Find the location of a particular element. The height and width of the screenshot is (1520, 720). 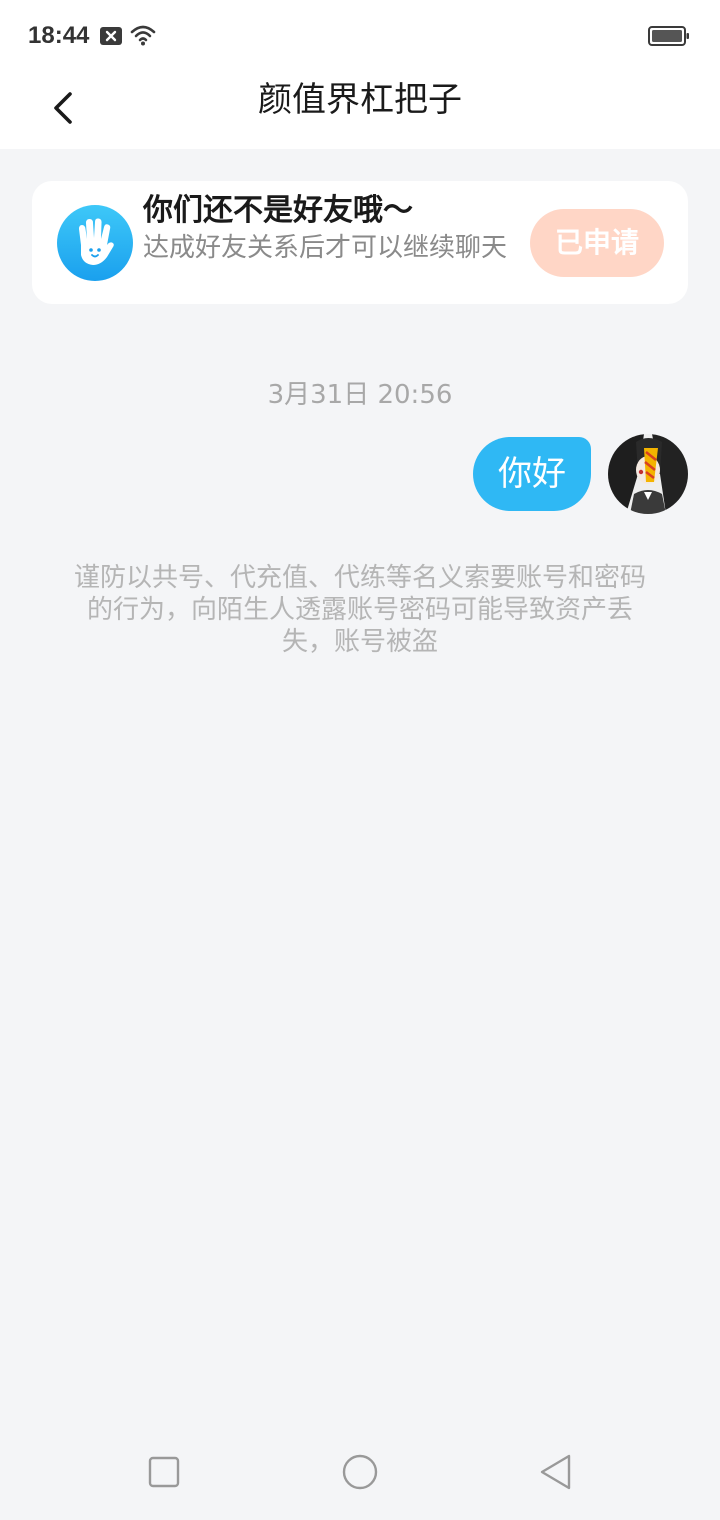

message-bubble: 你好 is located at coordinates (532, 474).